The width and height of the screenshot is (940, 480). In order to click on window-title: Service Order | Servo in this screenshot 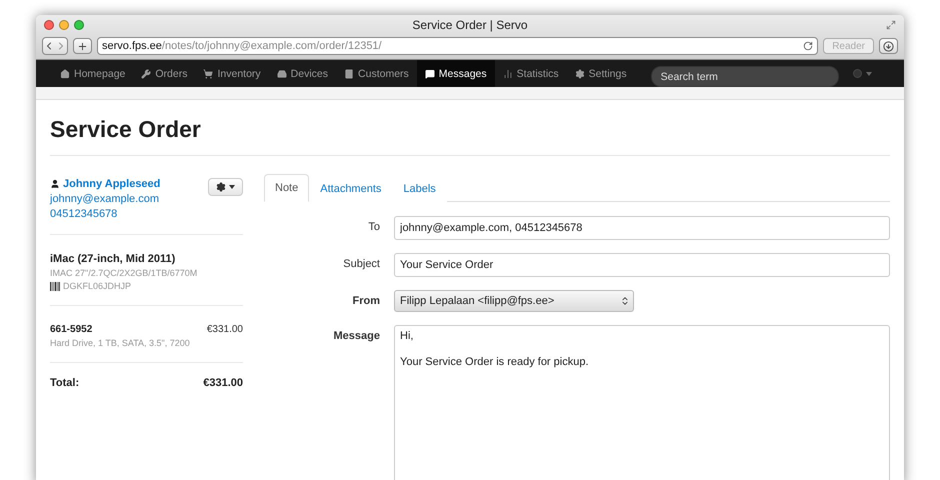, I will do `click(470, 25)`.